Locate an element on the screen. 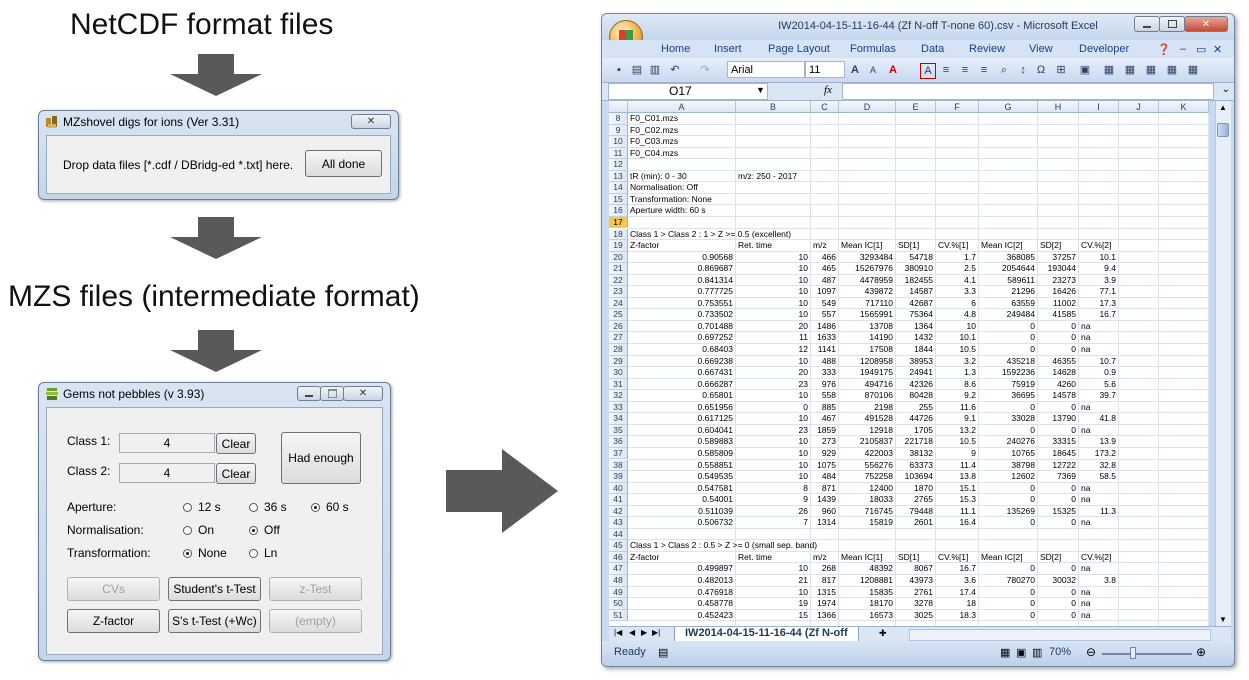 The image size is (1249, 680). cell: 1859 is located at coordinates (823, 431).